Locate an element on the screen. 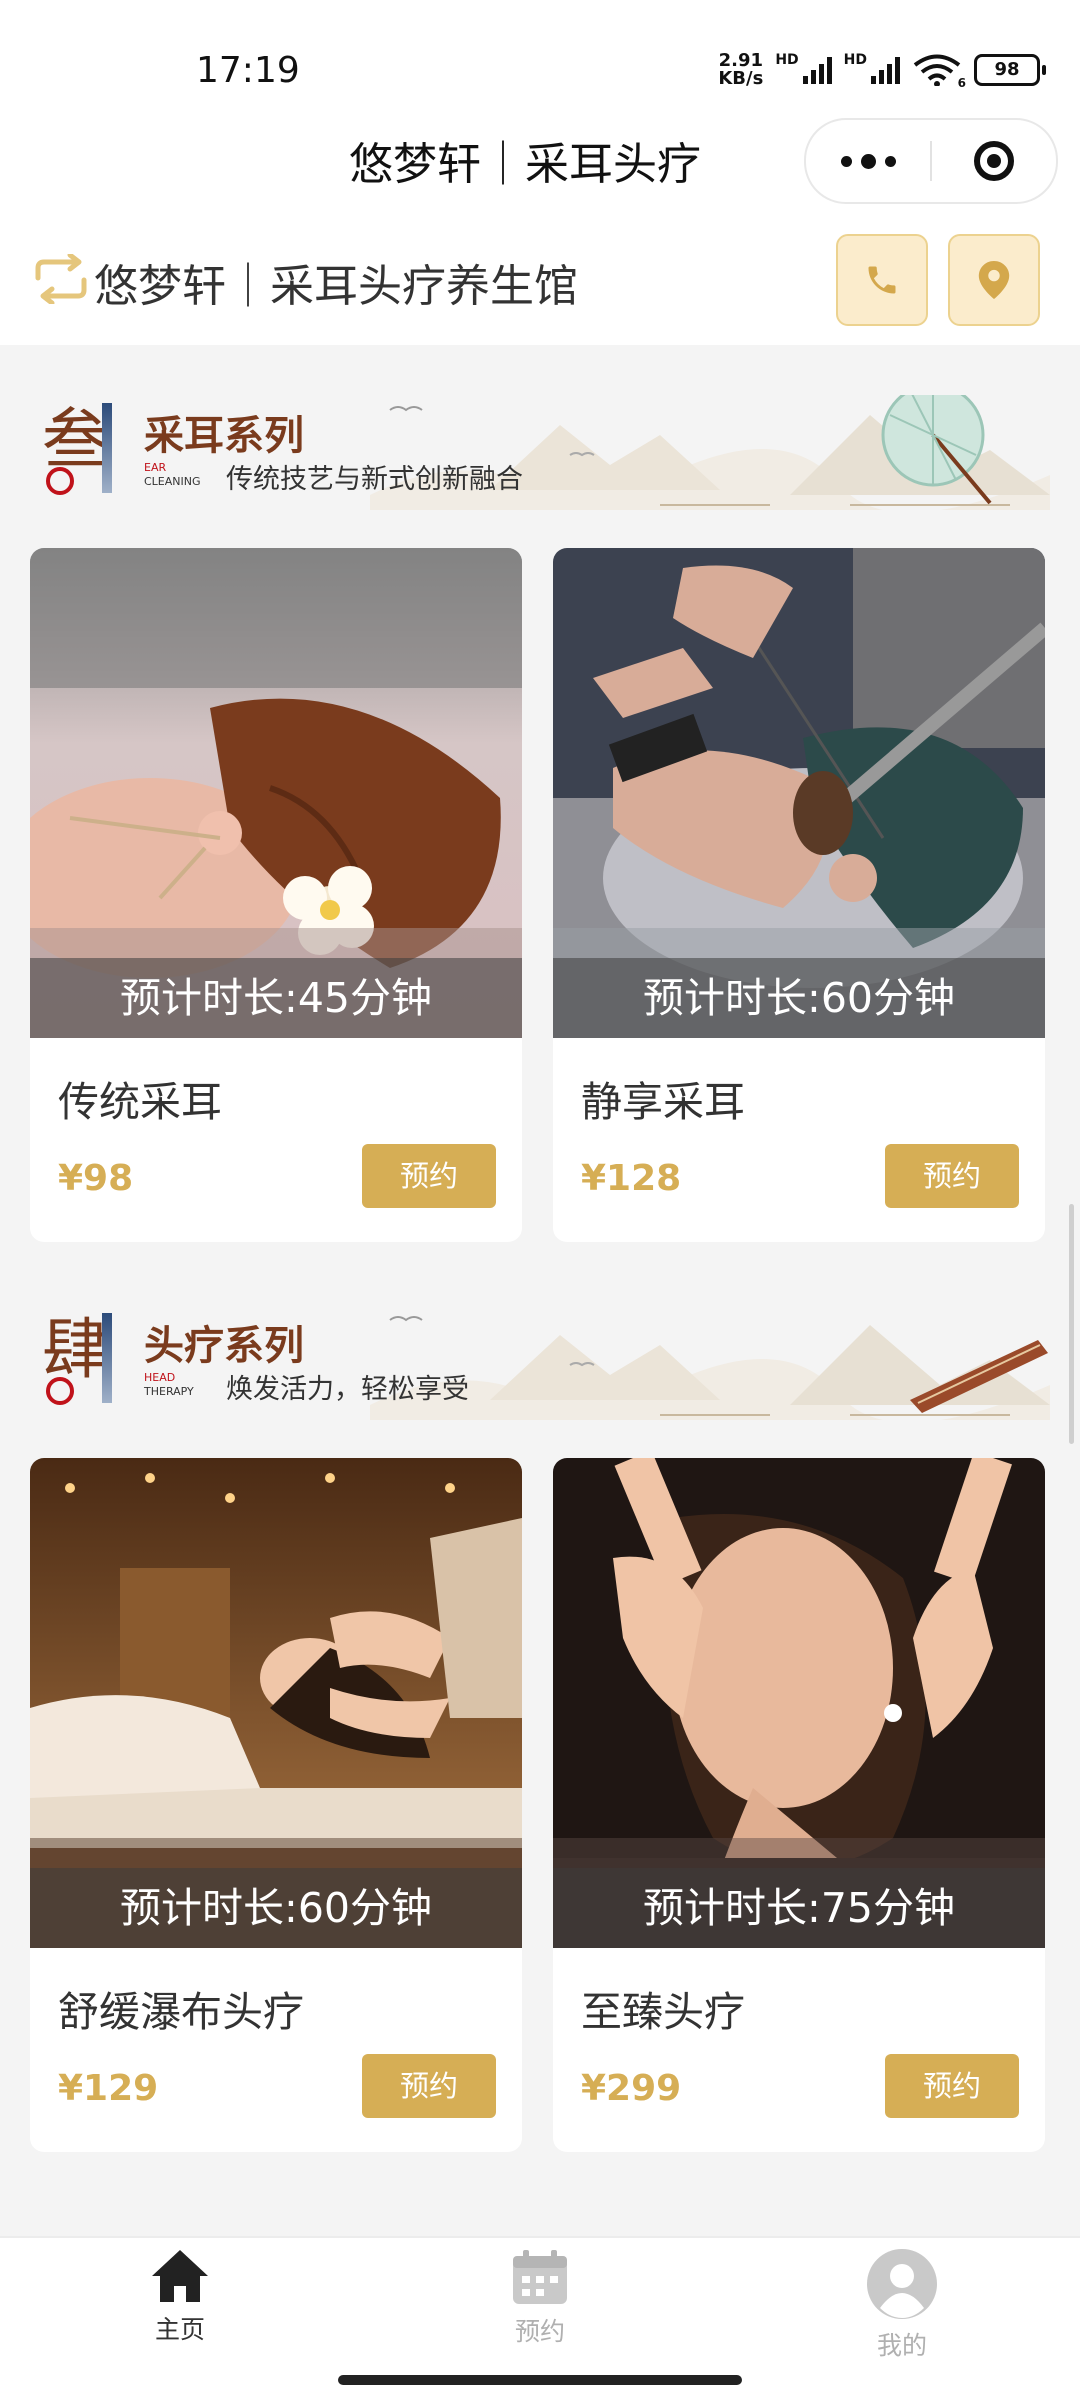 Image resolution: width=1080 pixels, height=2402 pixels. phone-button is located at coordinates (882, 280).